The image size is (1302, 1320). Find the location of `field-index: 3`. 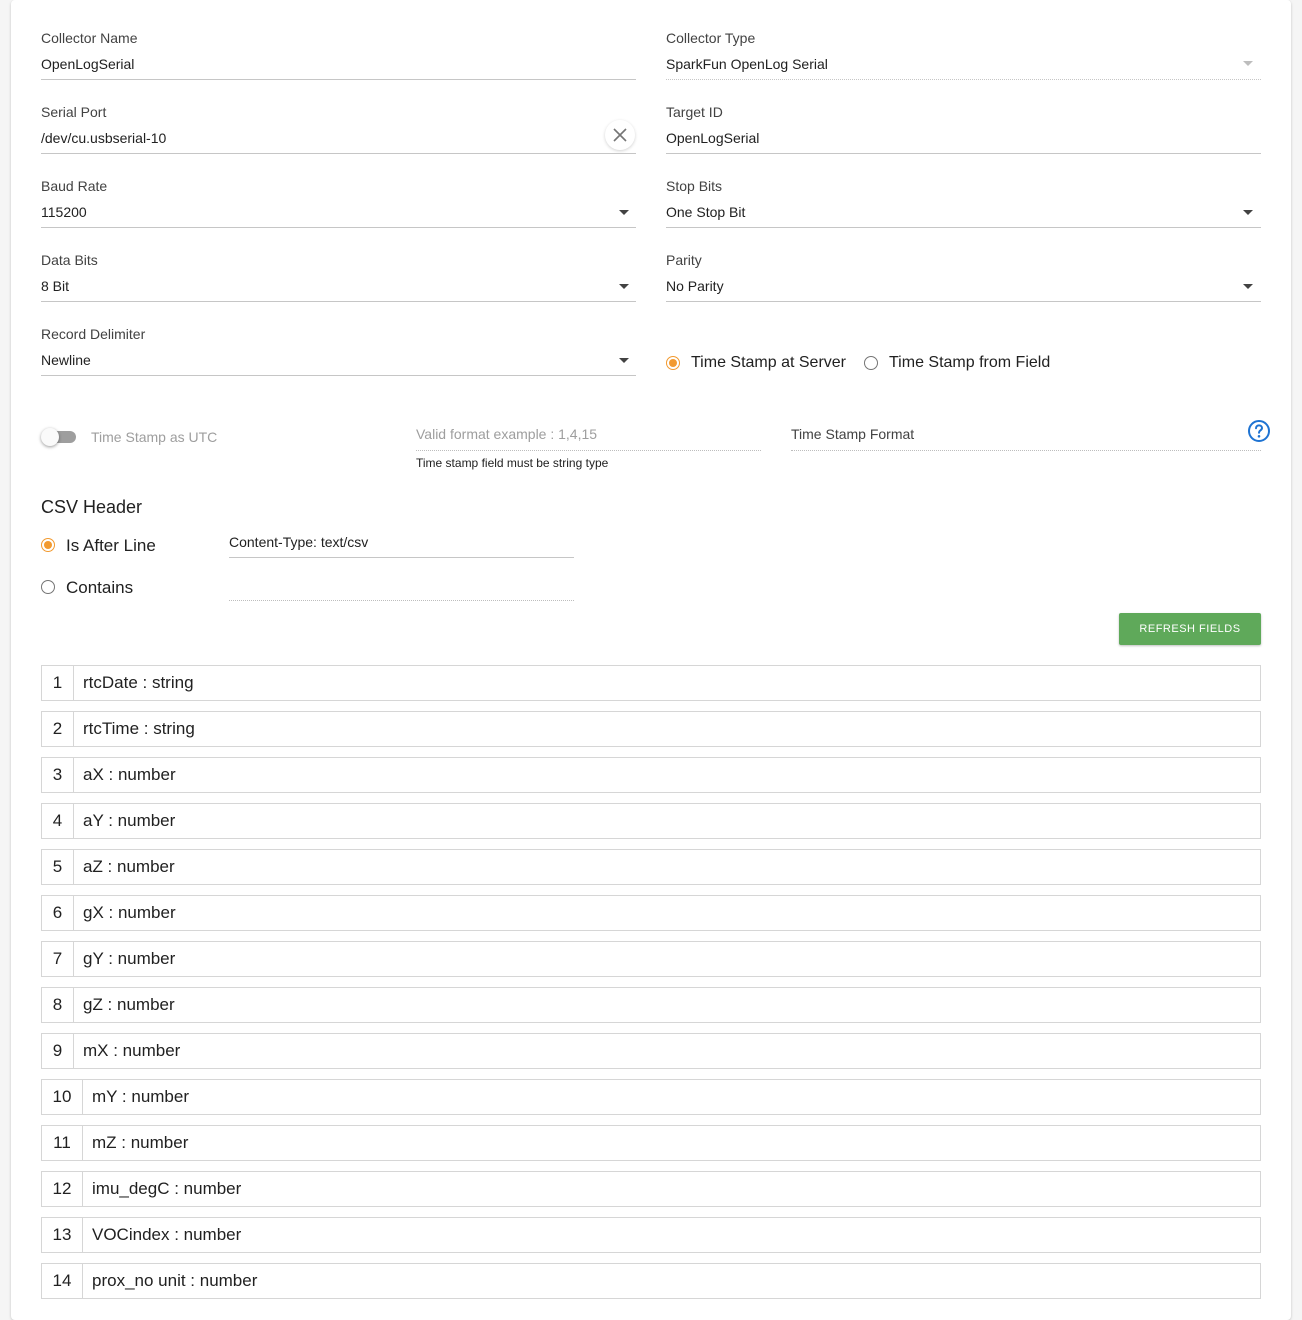

field-index: 3 is located at coordinates (58, 775).